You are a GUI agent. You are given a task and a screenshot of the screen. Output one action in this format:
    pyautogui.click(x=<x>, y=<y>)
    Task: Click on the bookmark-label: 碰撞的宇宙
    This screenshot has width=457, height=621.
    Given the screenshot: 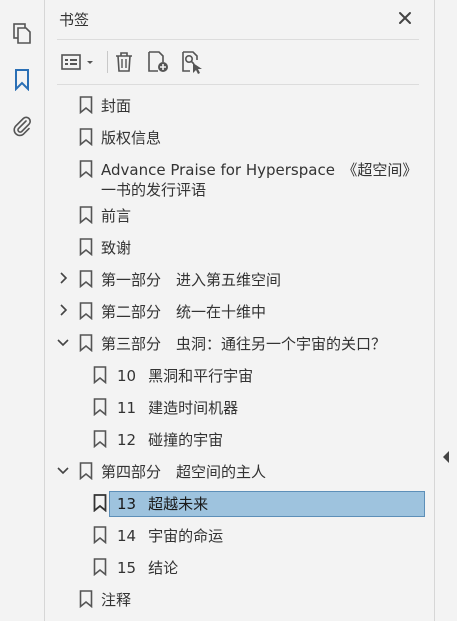 What is the action you would take?
    pyautogui.click(x=186, y=440)
    